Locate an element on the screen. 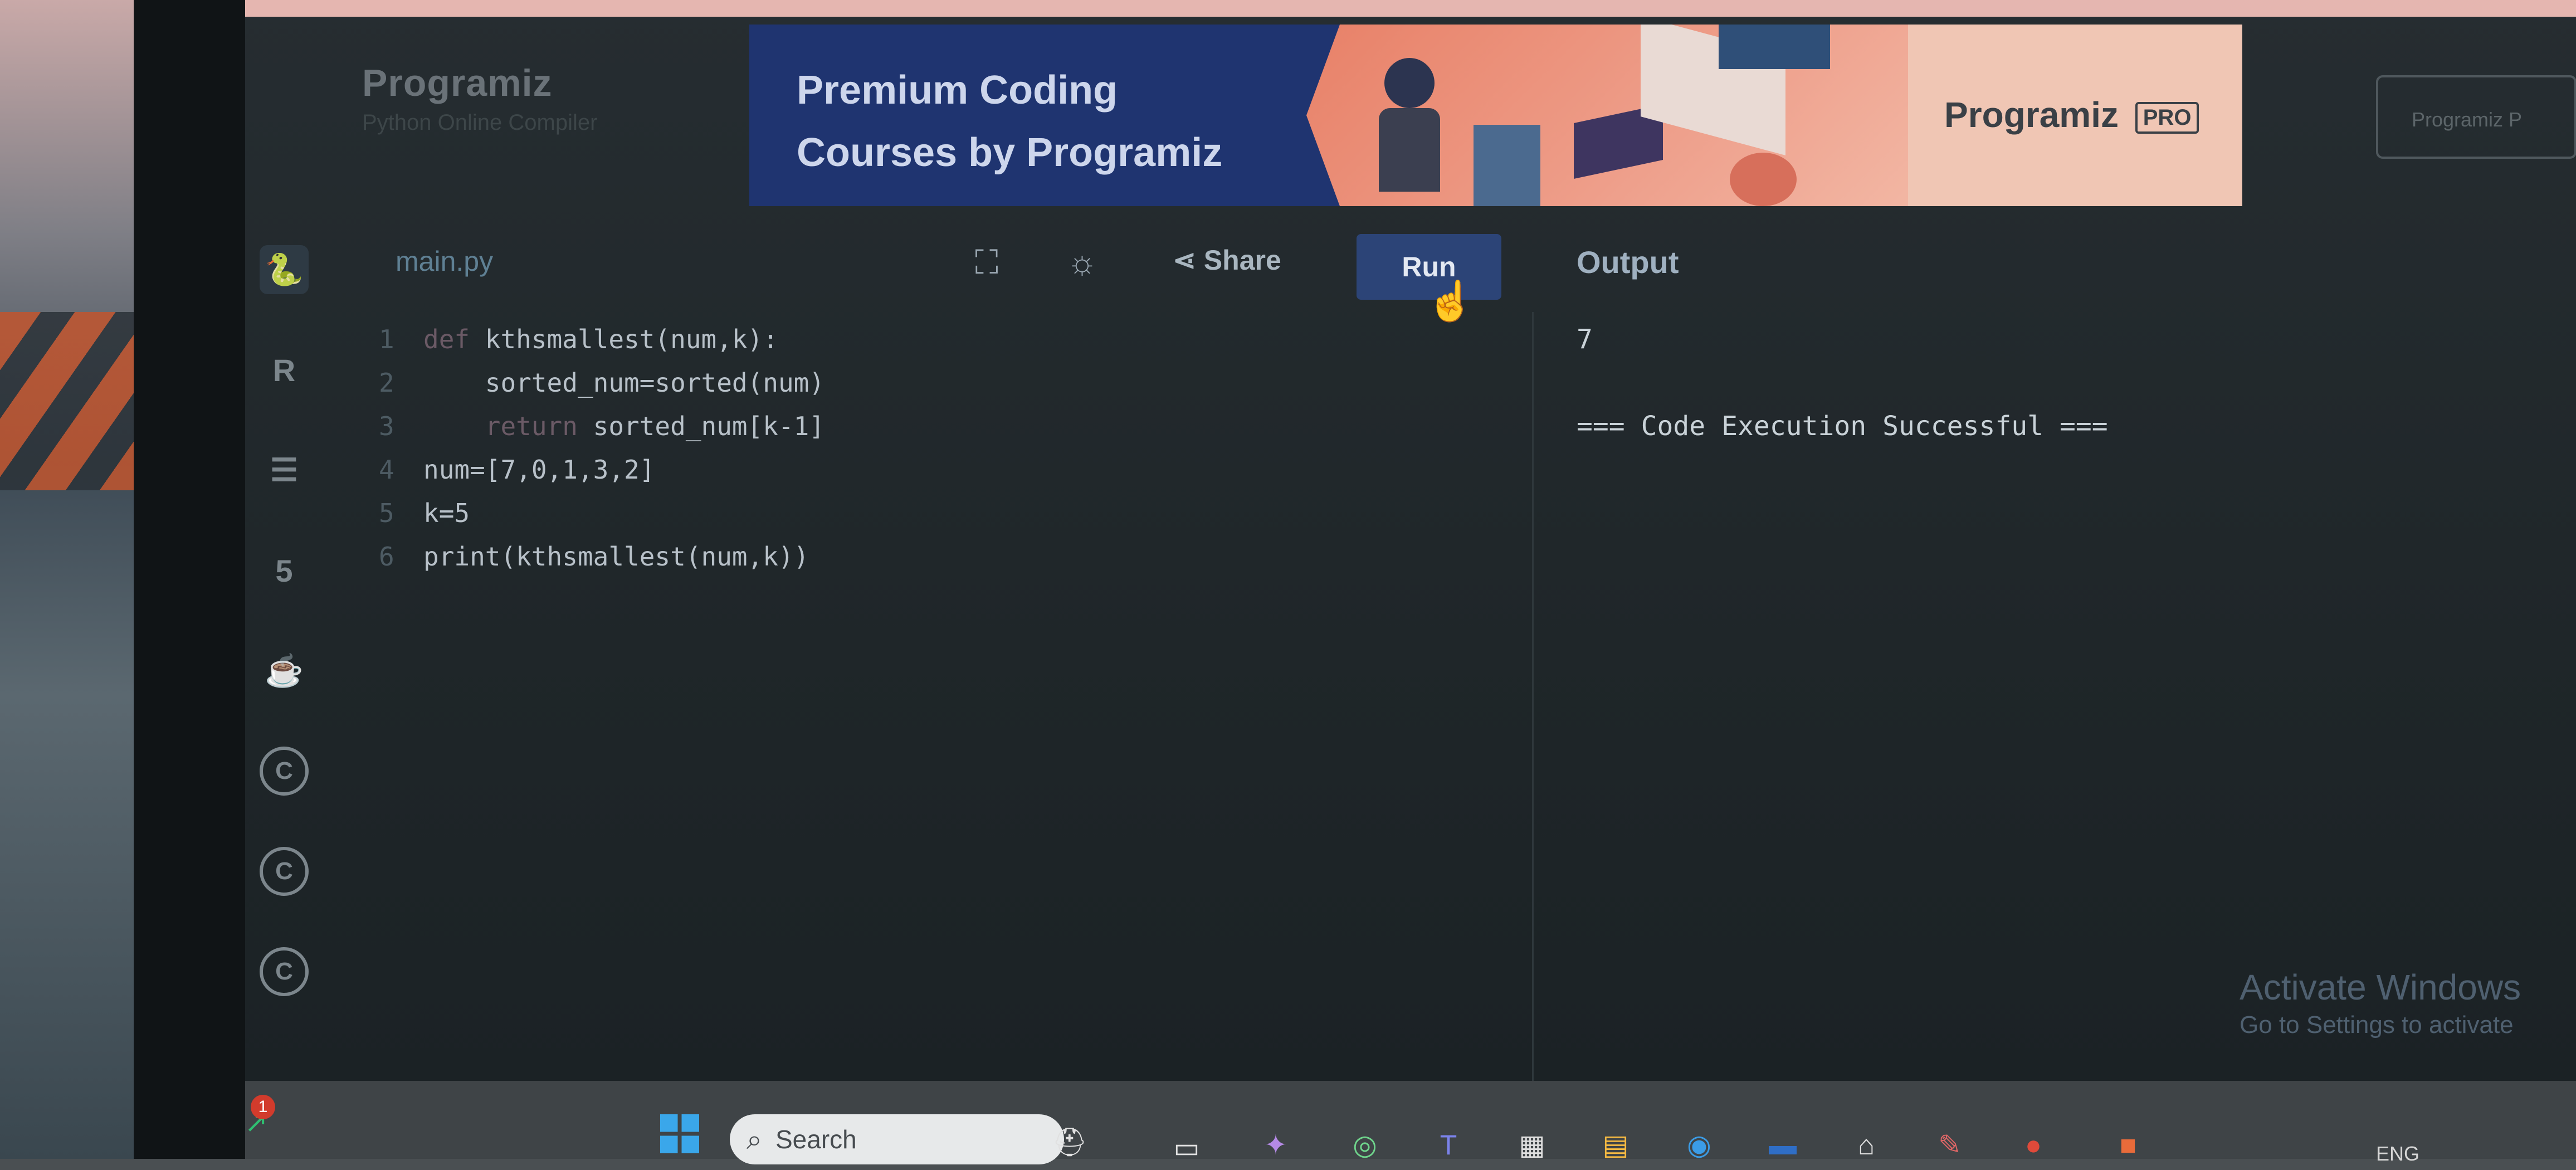  share-label: Share is located at coordinates (1242, 260).